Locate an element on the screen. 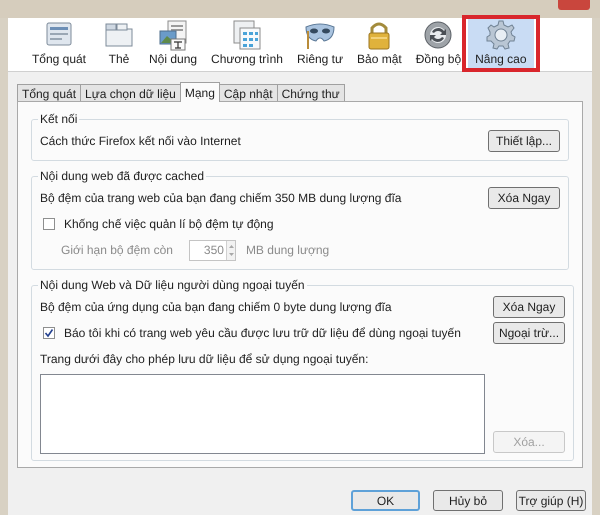 Image resolution: width=600 pixels, height=515 pixels. tab: Chứng thư is located at coordinates (310, 92).